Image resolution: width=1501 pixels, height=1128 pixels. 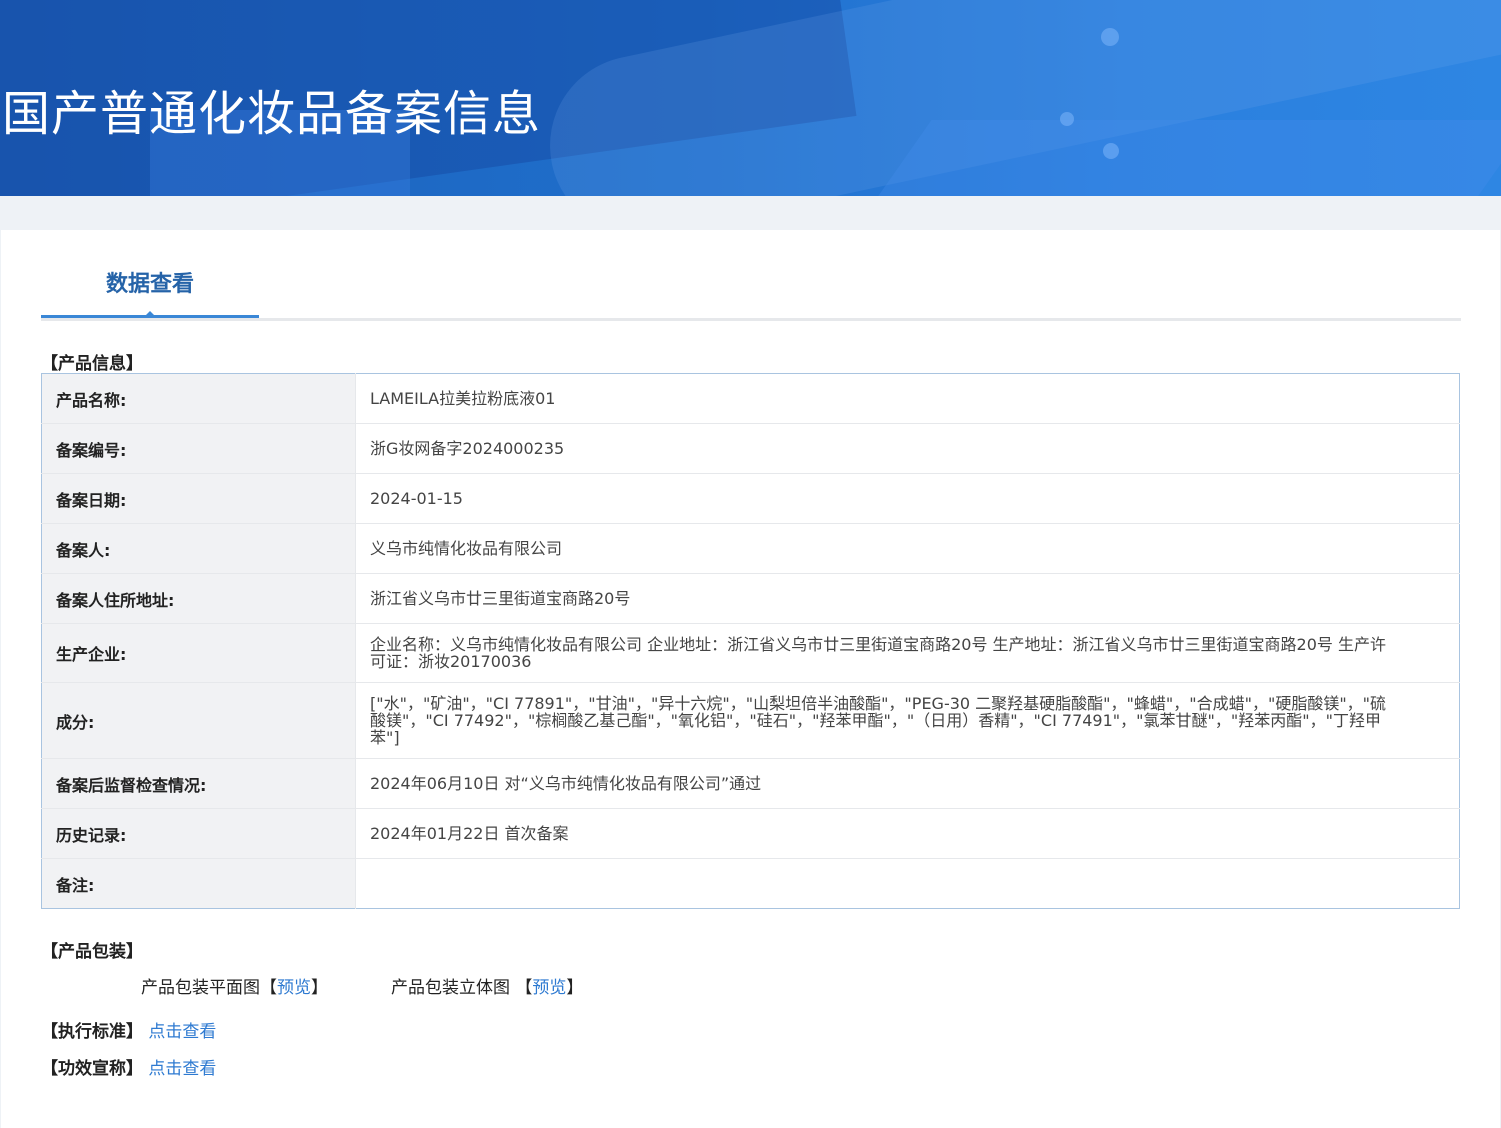 I want to click on packaging-solid-item: 产品包装立体图 【预览】, so click(x=487, y=985).